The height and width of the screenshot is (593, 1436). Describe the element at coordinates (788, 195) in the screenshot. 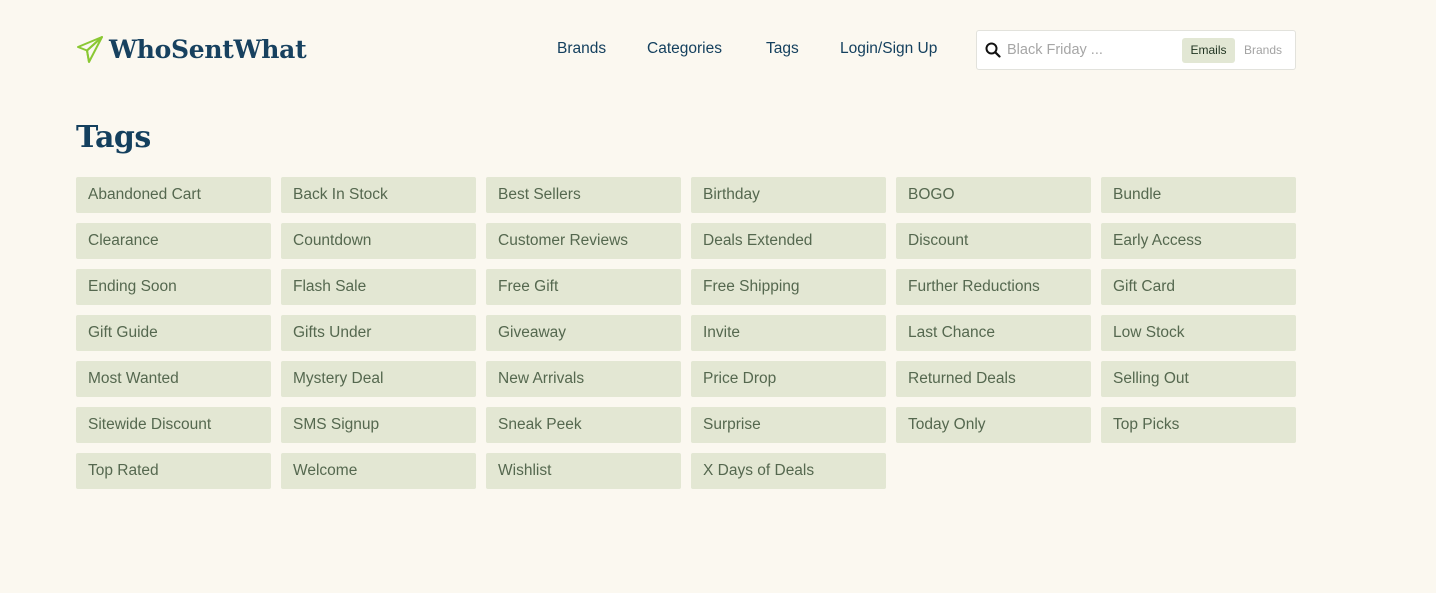

I see `tag-link: Birthday` at that location.